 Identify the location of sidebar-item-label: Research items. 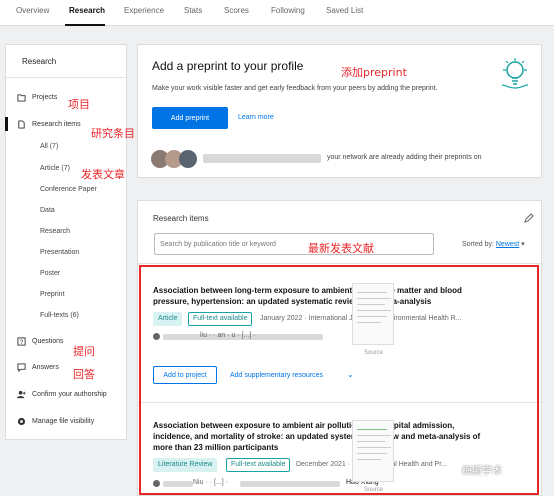
(56, 124).